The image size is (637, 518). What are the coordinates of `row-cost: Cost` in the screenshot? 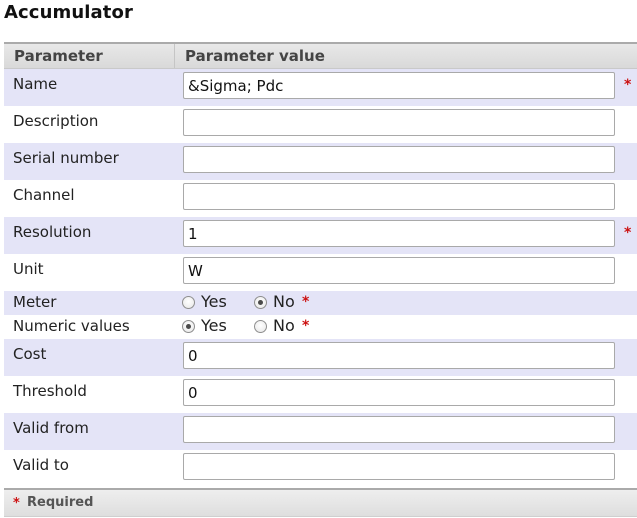 It's located at (320, 357).